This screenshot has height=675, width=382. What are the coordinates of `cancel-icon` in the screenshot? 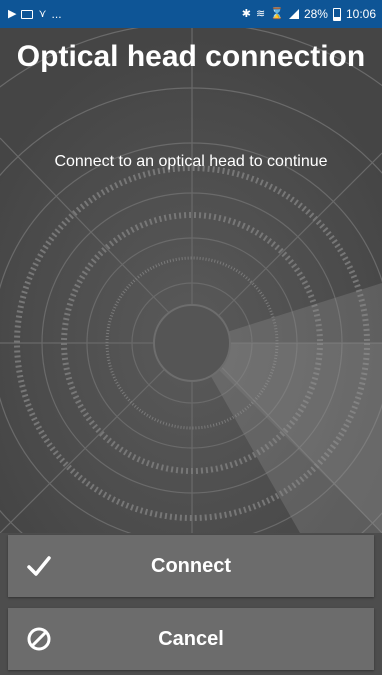 It's located at (39, 639).